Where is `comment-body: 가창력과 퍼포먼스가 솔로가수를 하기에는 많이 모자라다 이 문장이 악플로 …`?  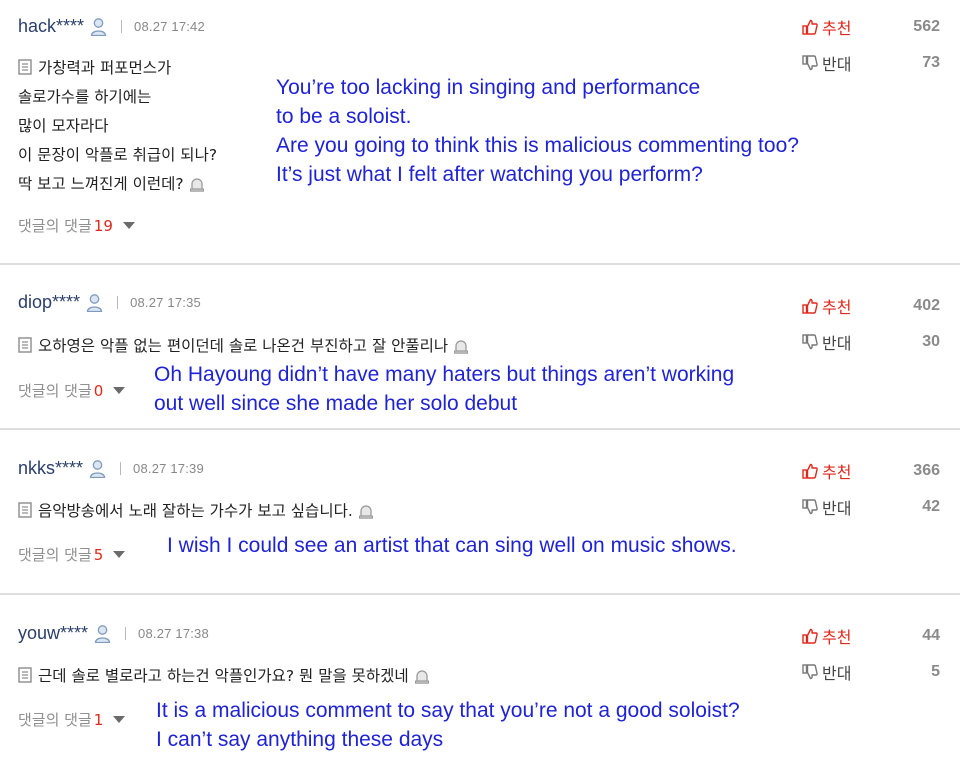
comment-body: 가창력과 퍼포먼스가 솔로가수를 하기에는 많이 모자라다 이 문장이 악플로 … is located at coordinates (117, 126).